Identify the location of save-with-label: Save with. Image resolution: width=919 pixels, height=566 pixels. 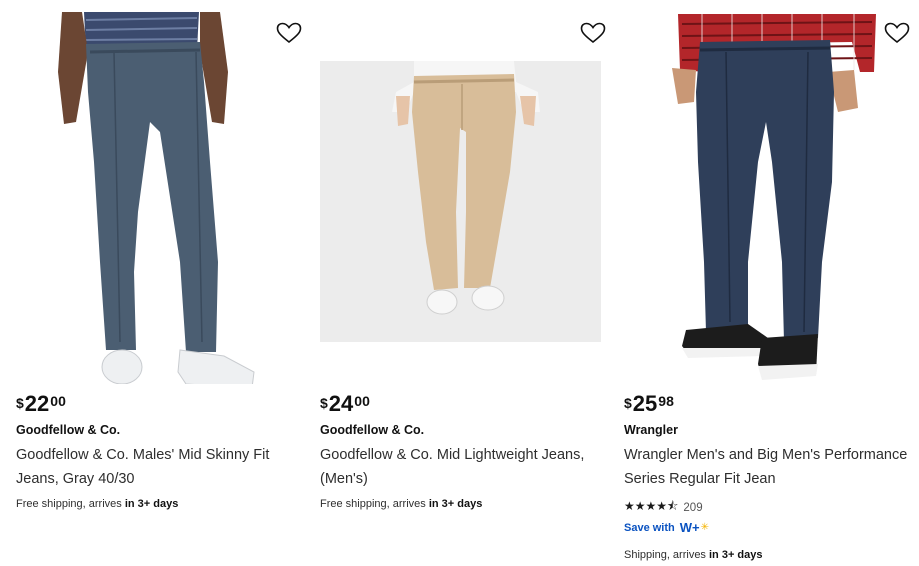
(649, 527).